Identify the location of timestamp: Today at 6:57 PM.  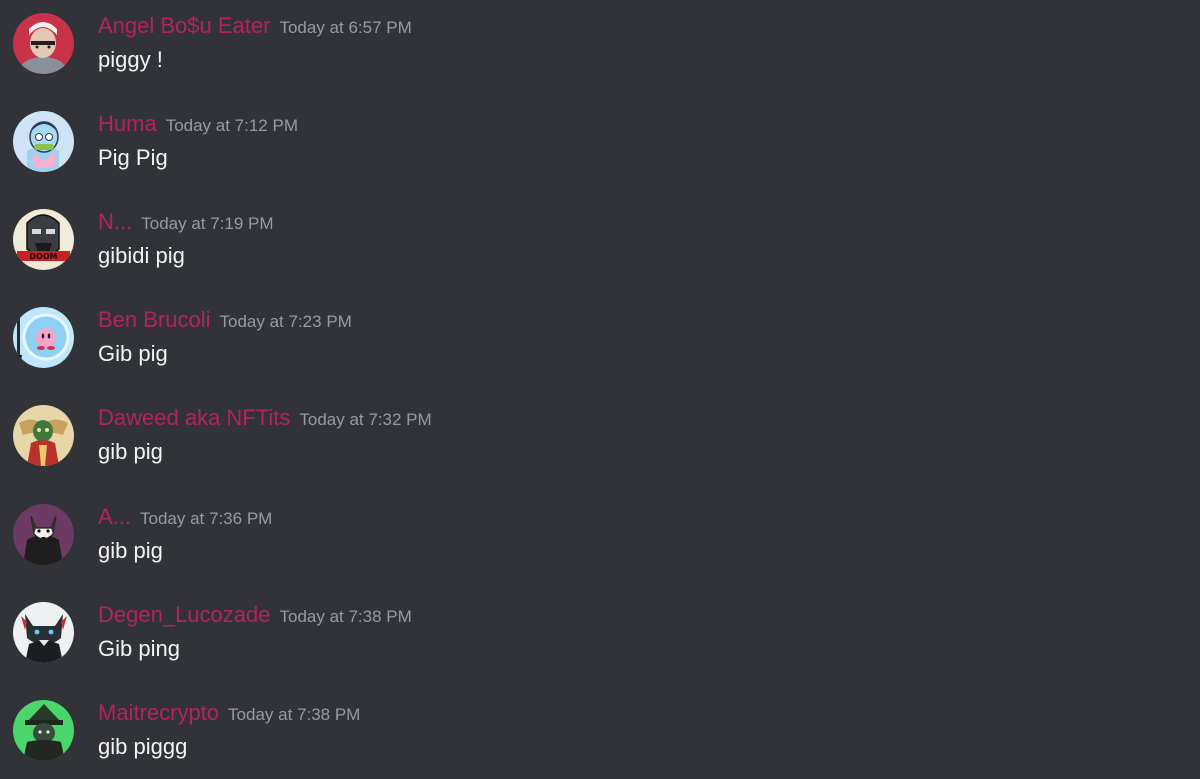
(345, 27).